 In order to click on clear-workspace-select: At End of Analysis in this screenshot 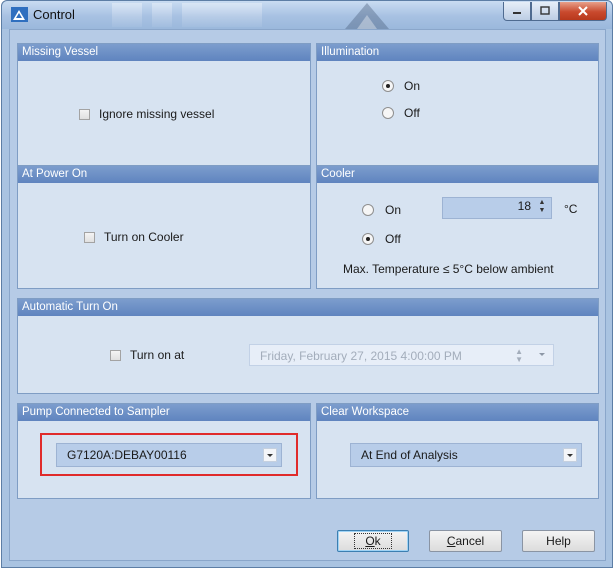, I will do `click(466, 455)`.